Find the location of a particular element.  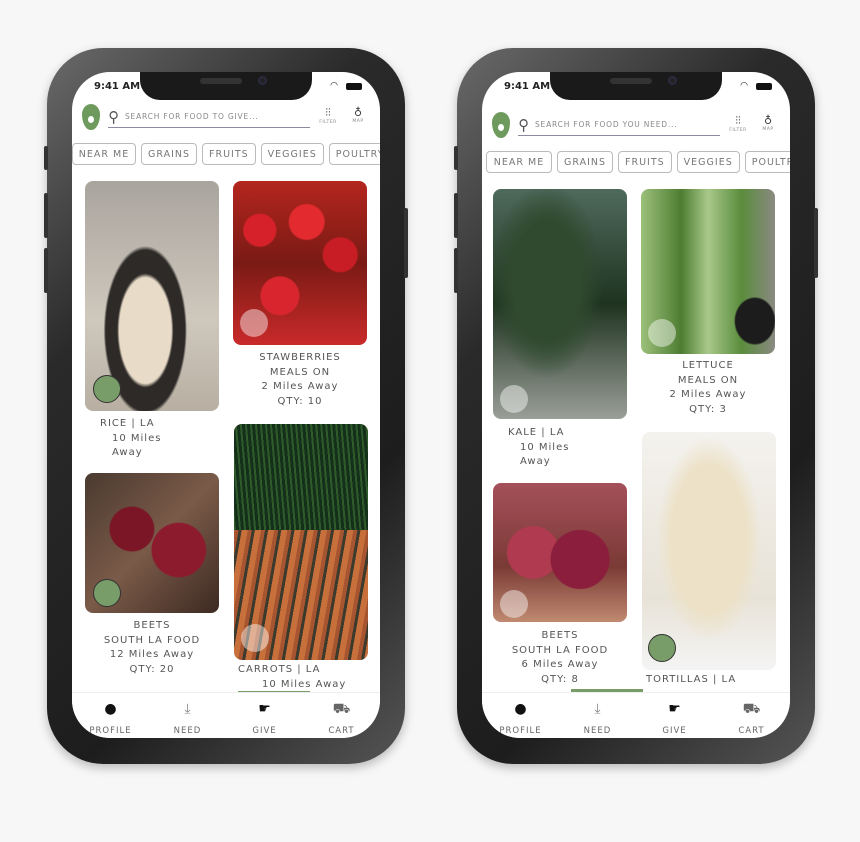

text-line: QTY: 3 is located at coordinates (708, 409).